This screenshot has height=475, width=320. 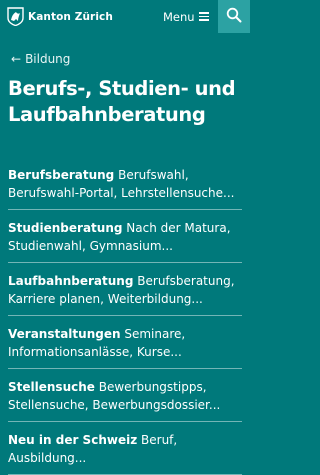 What do you see at coordinates (48, 59) in the screenshot?
I see `back-link-label: Bildung` at bounding box center [48, 59].